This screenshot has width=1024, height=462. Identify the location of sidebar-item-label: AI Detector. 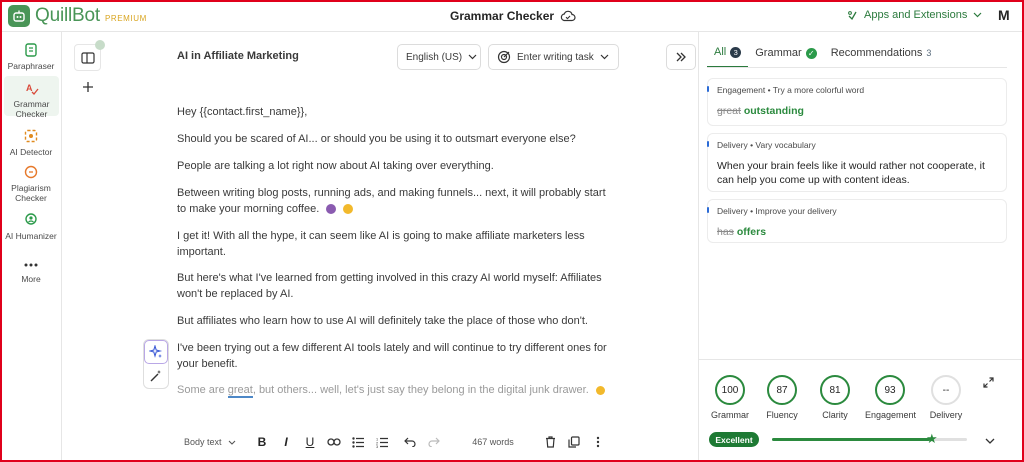
(31, 152).